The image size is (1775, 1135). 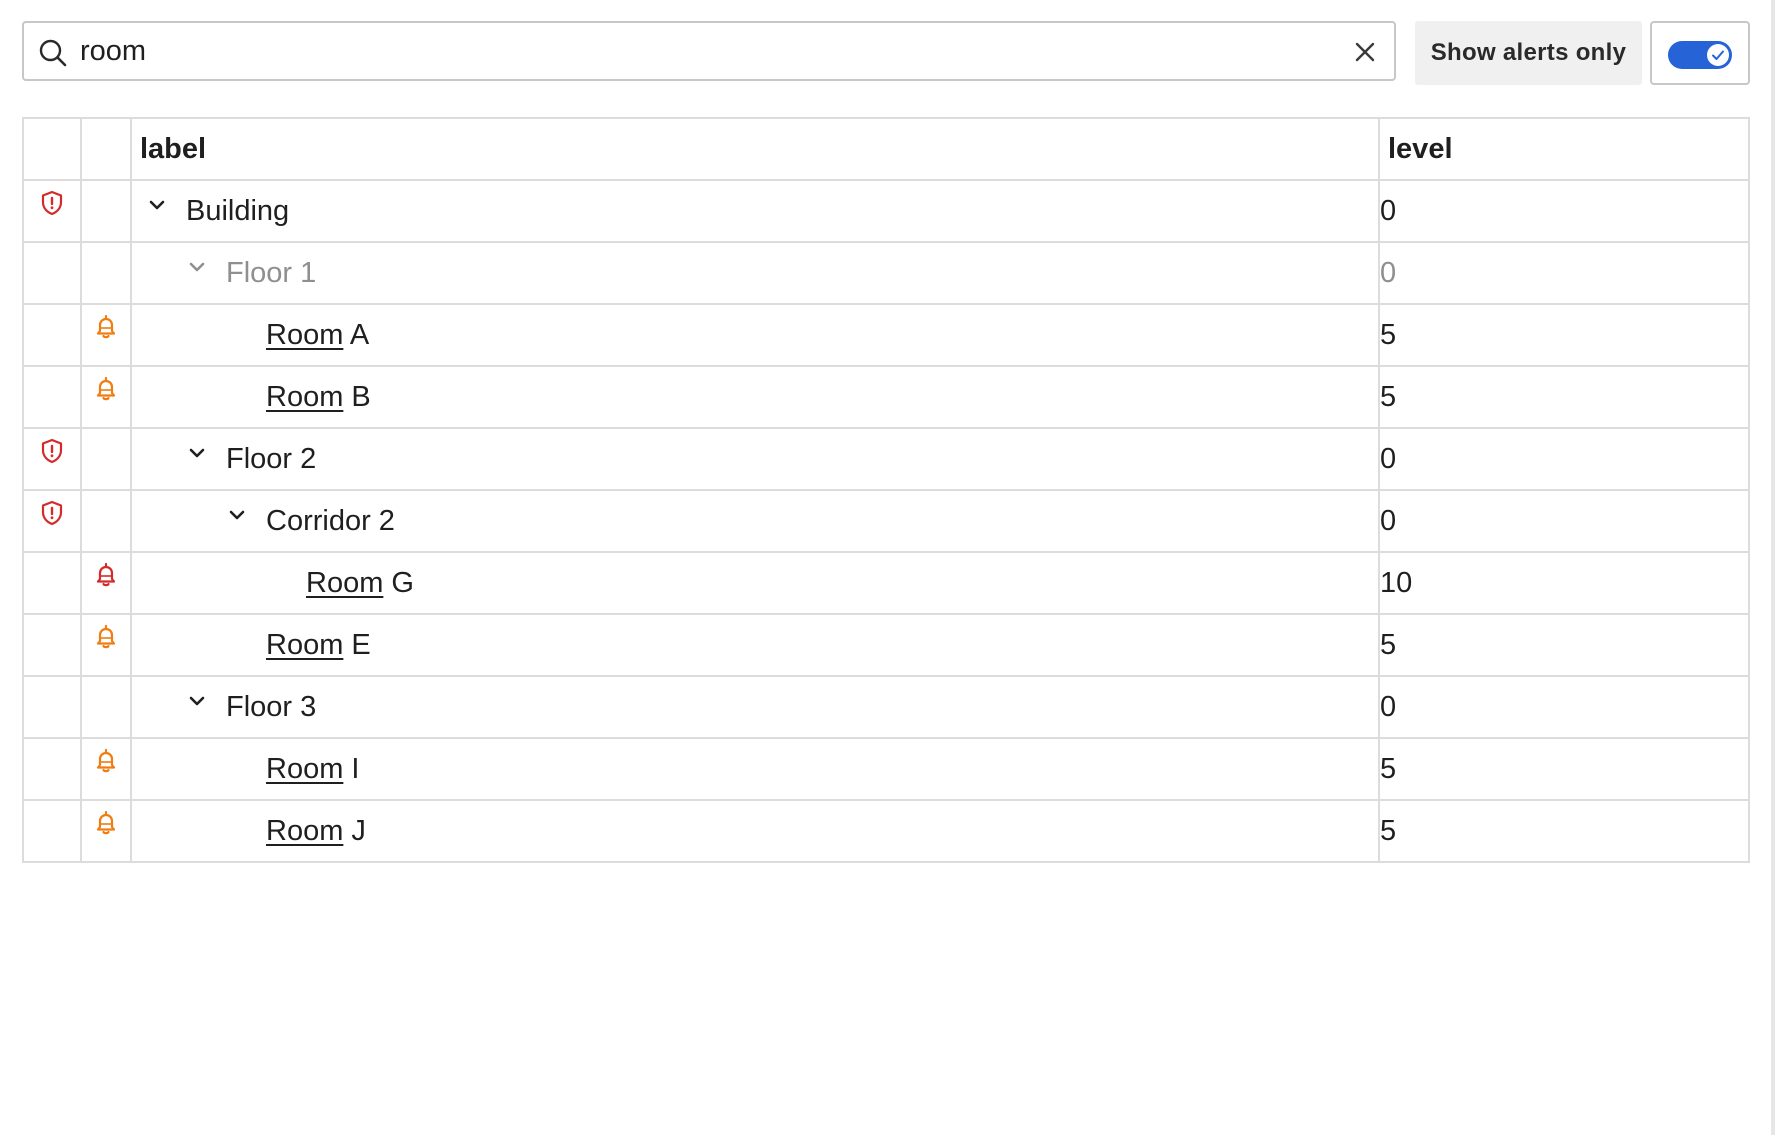 I want to click on search-input, so click(x=700, y=51).